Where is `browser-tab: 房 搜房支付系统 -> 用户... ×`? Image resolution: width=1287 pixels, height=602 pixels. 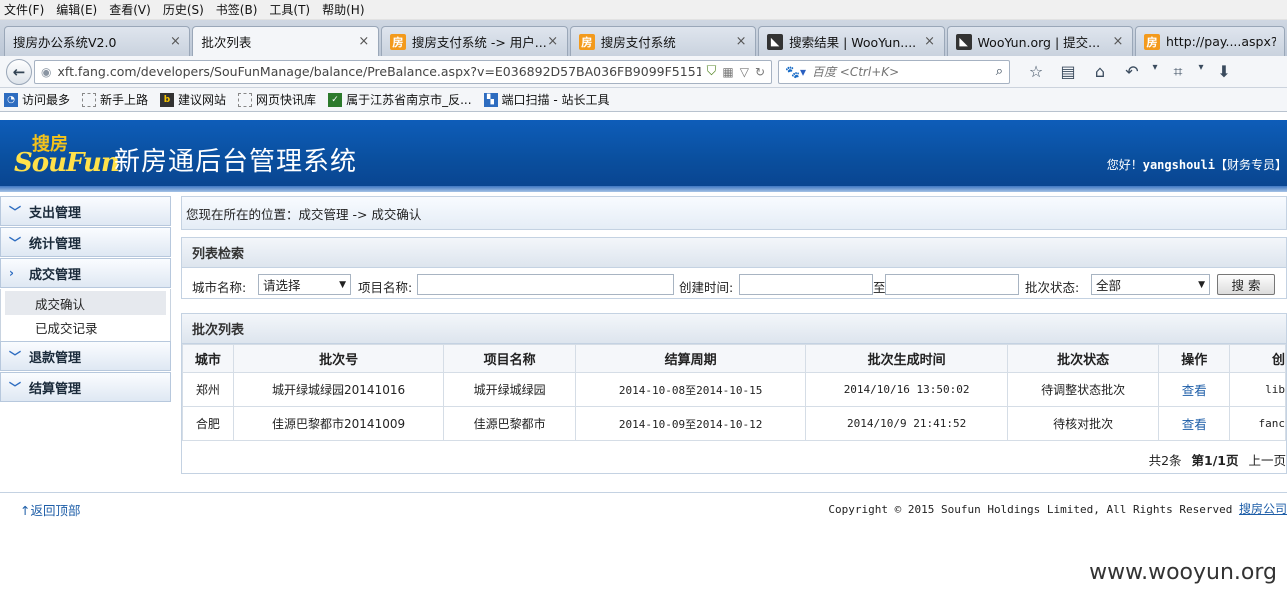
browser-tab: 房 搜房支付系统 -> 用户... × is located at coordinates (474, 41).